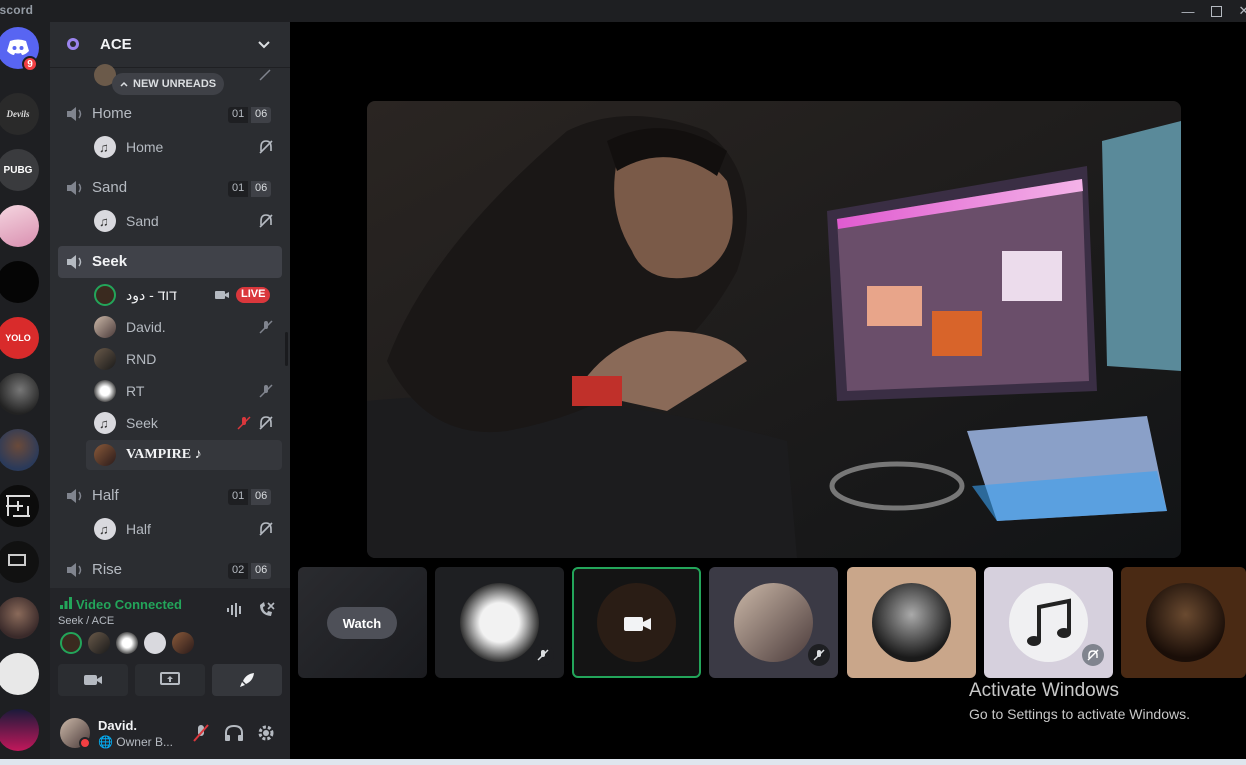 The width and height of the screenshot is (1246, 765). I want to click on voice-channel-rise: Rise 02 06, so click(170, 570).